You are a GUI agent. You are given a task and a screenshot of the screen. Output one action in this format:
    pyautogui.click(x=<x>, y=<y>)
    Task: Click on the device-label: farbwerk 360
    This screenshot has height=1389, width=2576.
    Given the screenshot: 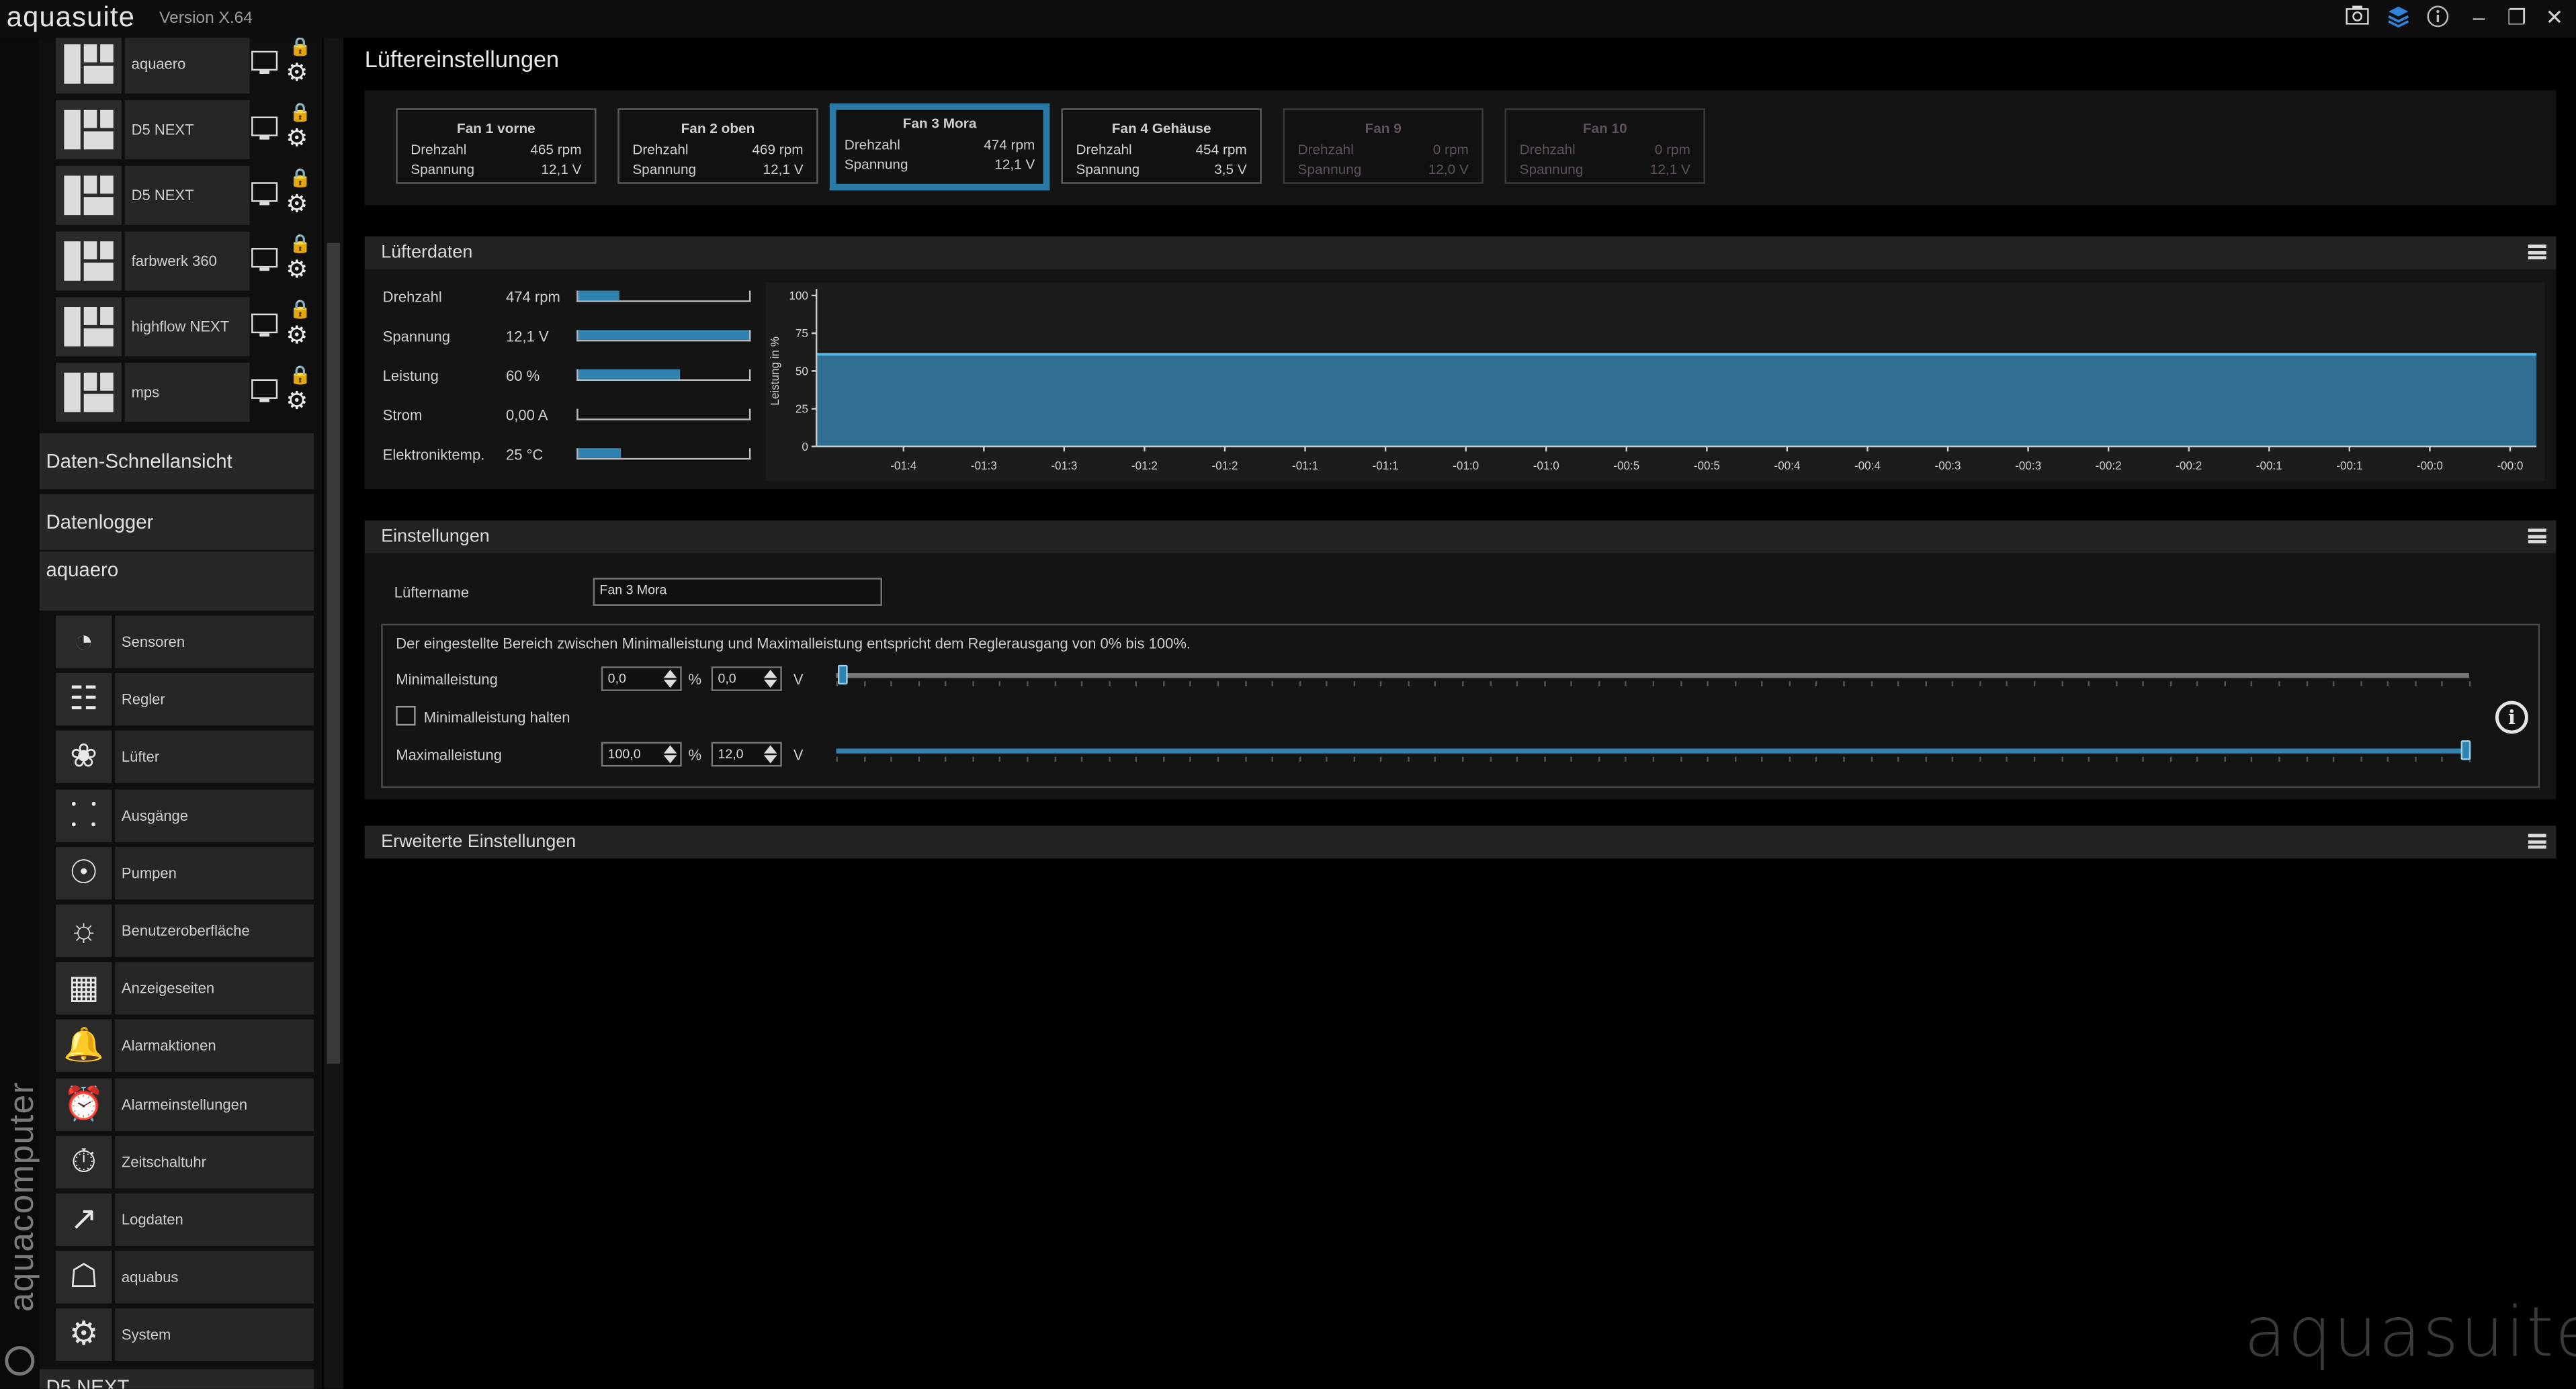 What is the action you would take?
    pyautogui.click(x=187, y=261)
    